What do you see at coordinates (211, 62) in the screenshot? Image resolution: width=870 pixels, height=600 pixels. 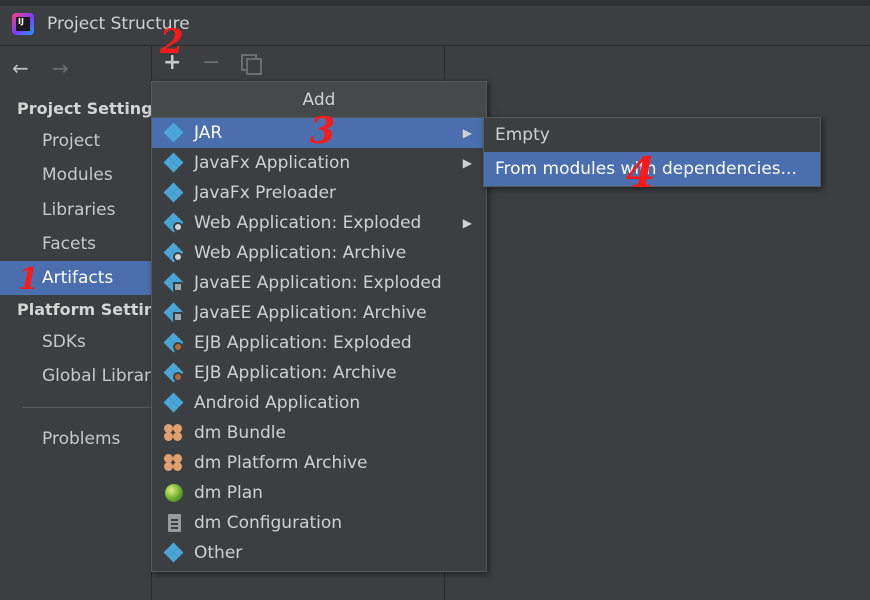 I see `remove-icon: −` at bounding box center [211, 62].